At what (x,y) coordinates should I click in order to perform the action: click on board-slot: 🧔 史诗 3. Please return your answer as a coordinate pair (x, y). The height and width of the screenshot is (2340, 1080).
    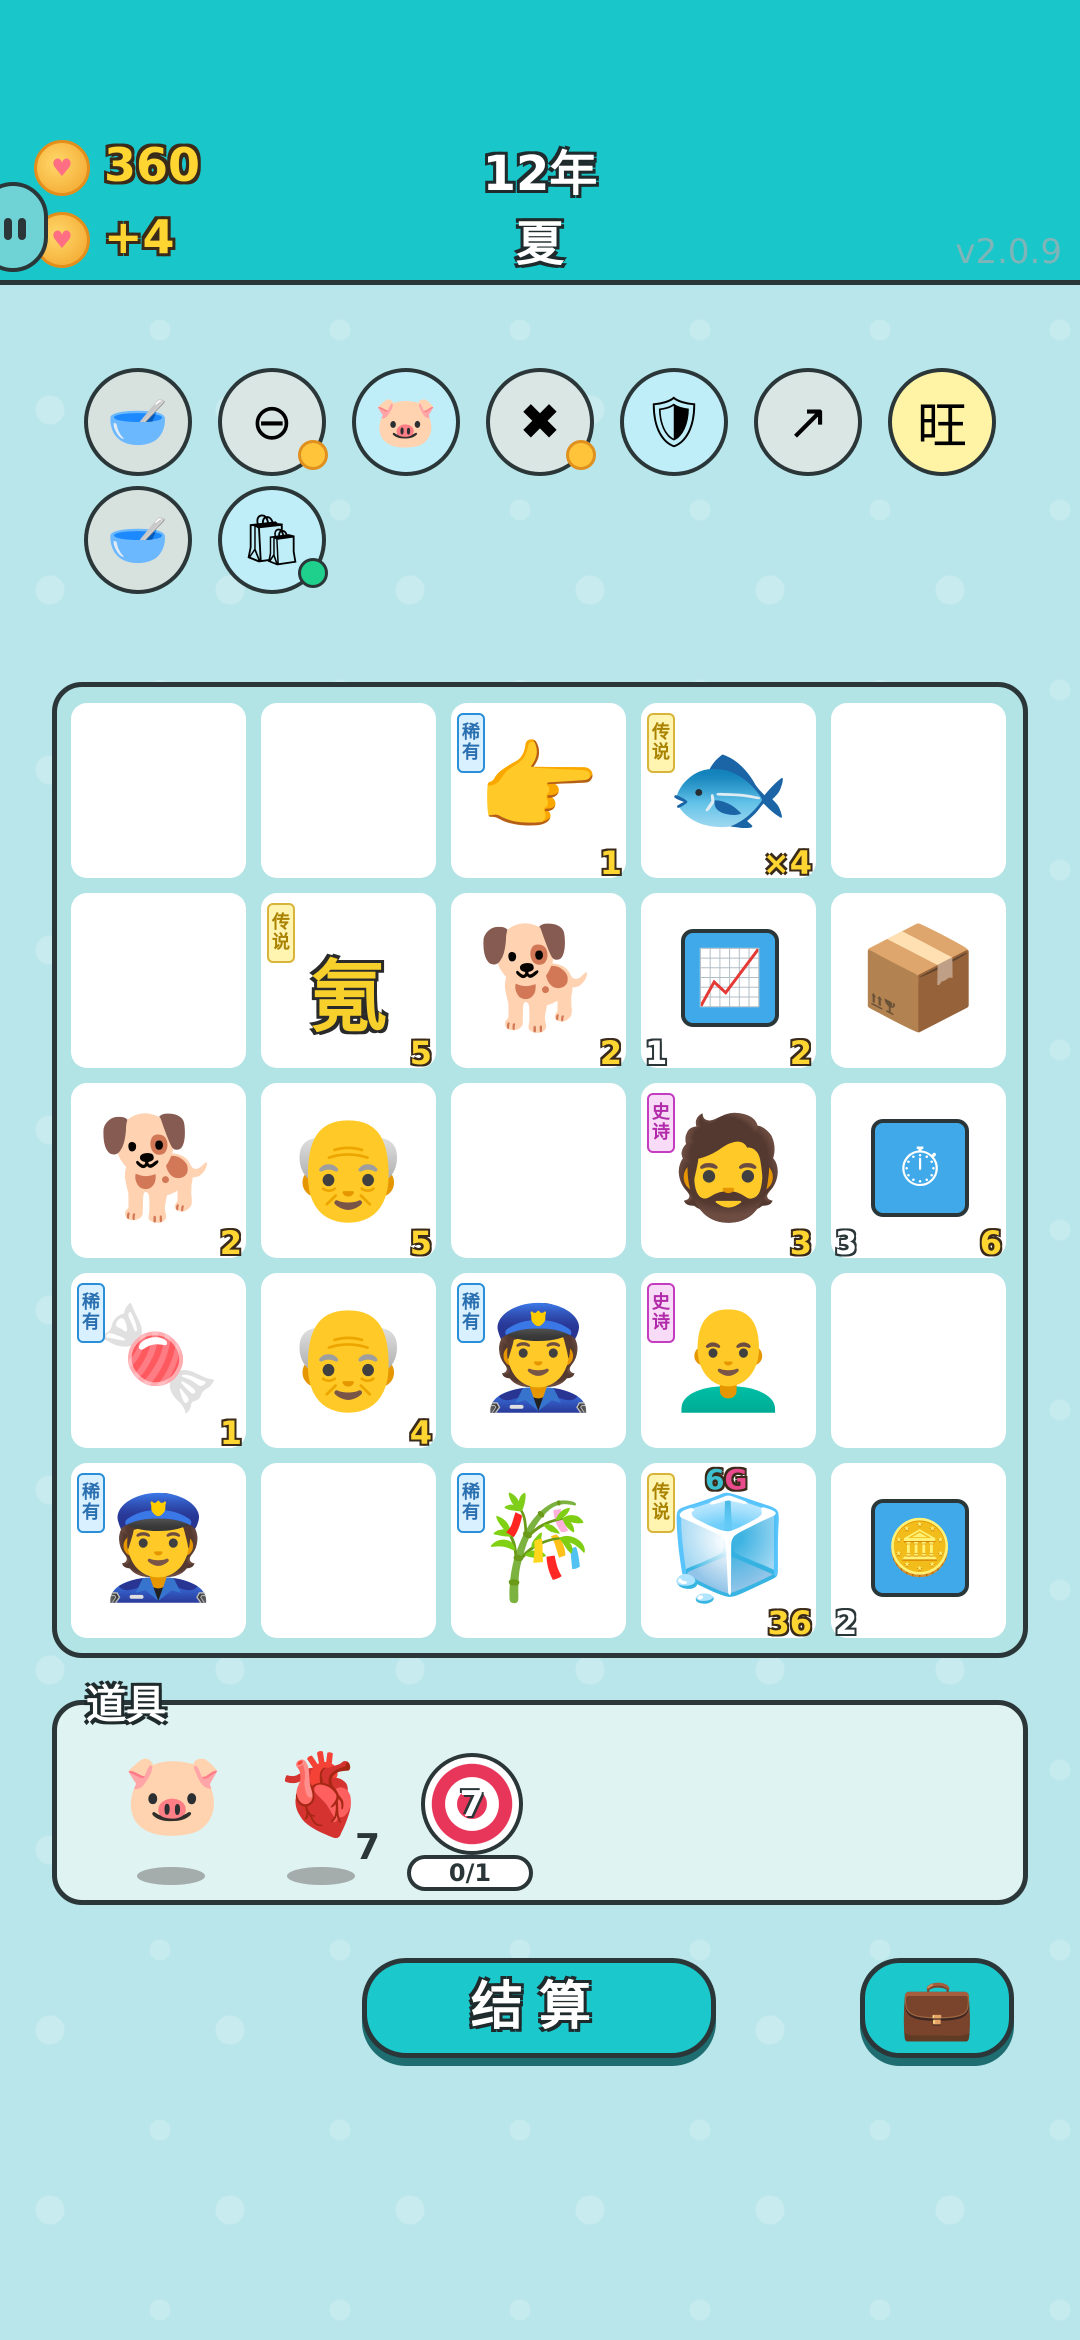
    Looking at the image, I should click on (728, 1172).